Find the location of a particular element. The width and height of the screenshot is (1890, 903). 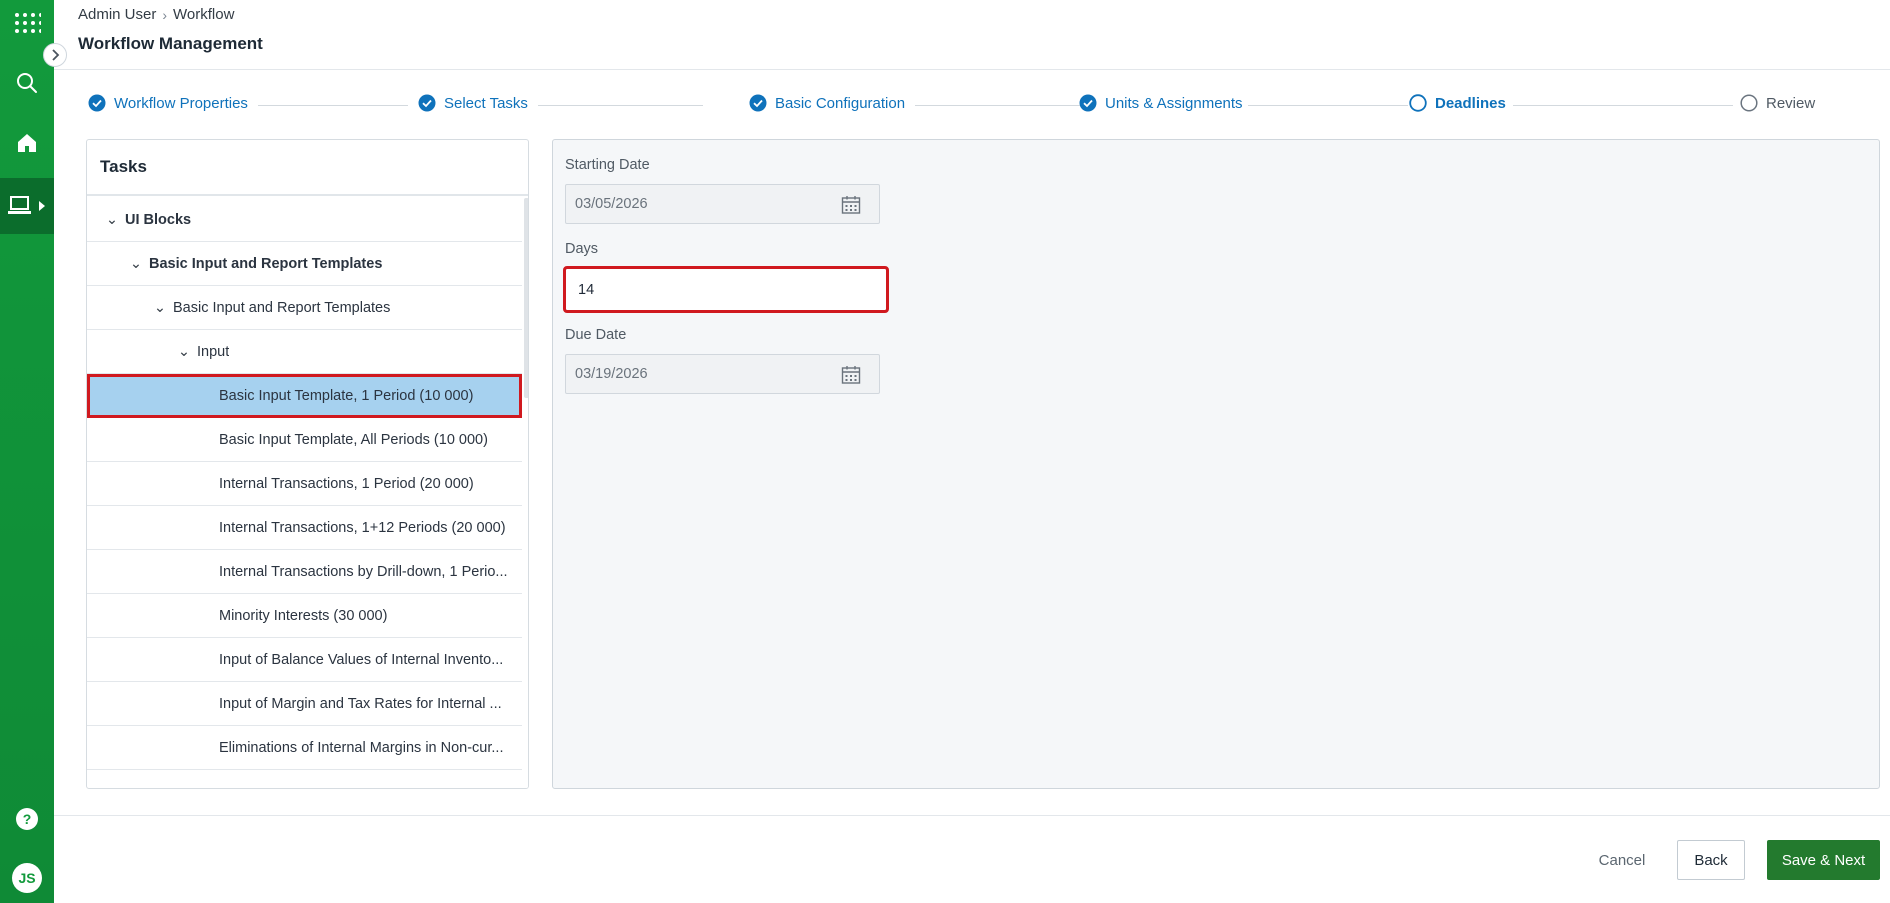

task-item-selected: Basic Input Template, 1 Period (10 000) is located at coordinates (304, 396).